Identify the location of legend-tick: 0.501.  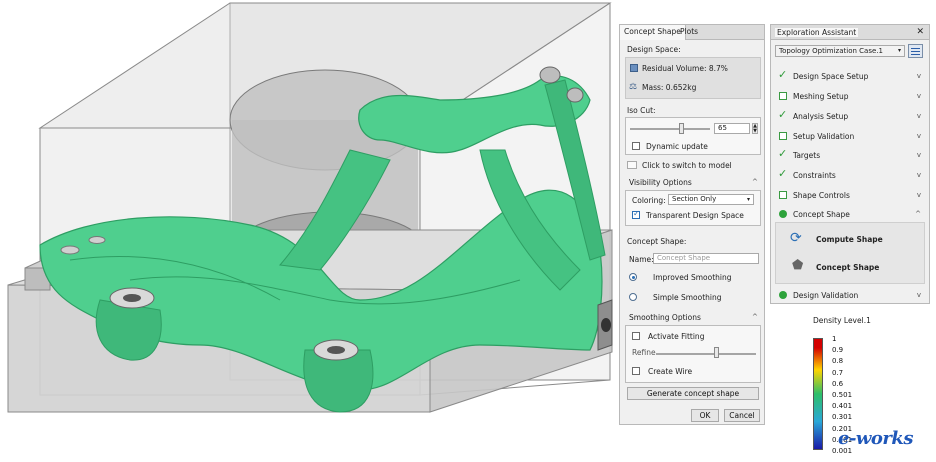
(842, 395).